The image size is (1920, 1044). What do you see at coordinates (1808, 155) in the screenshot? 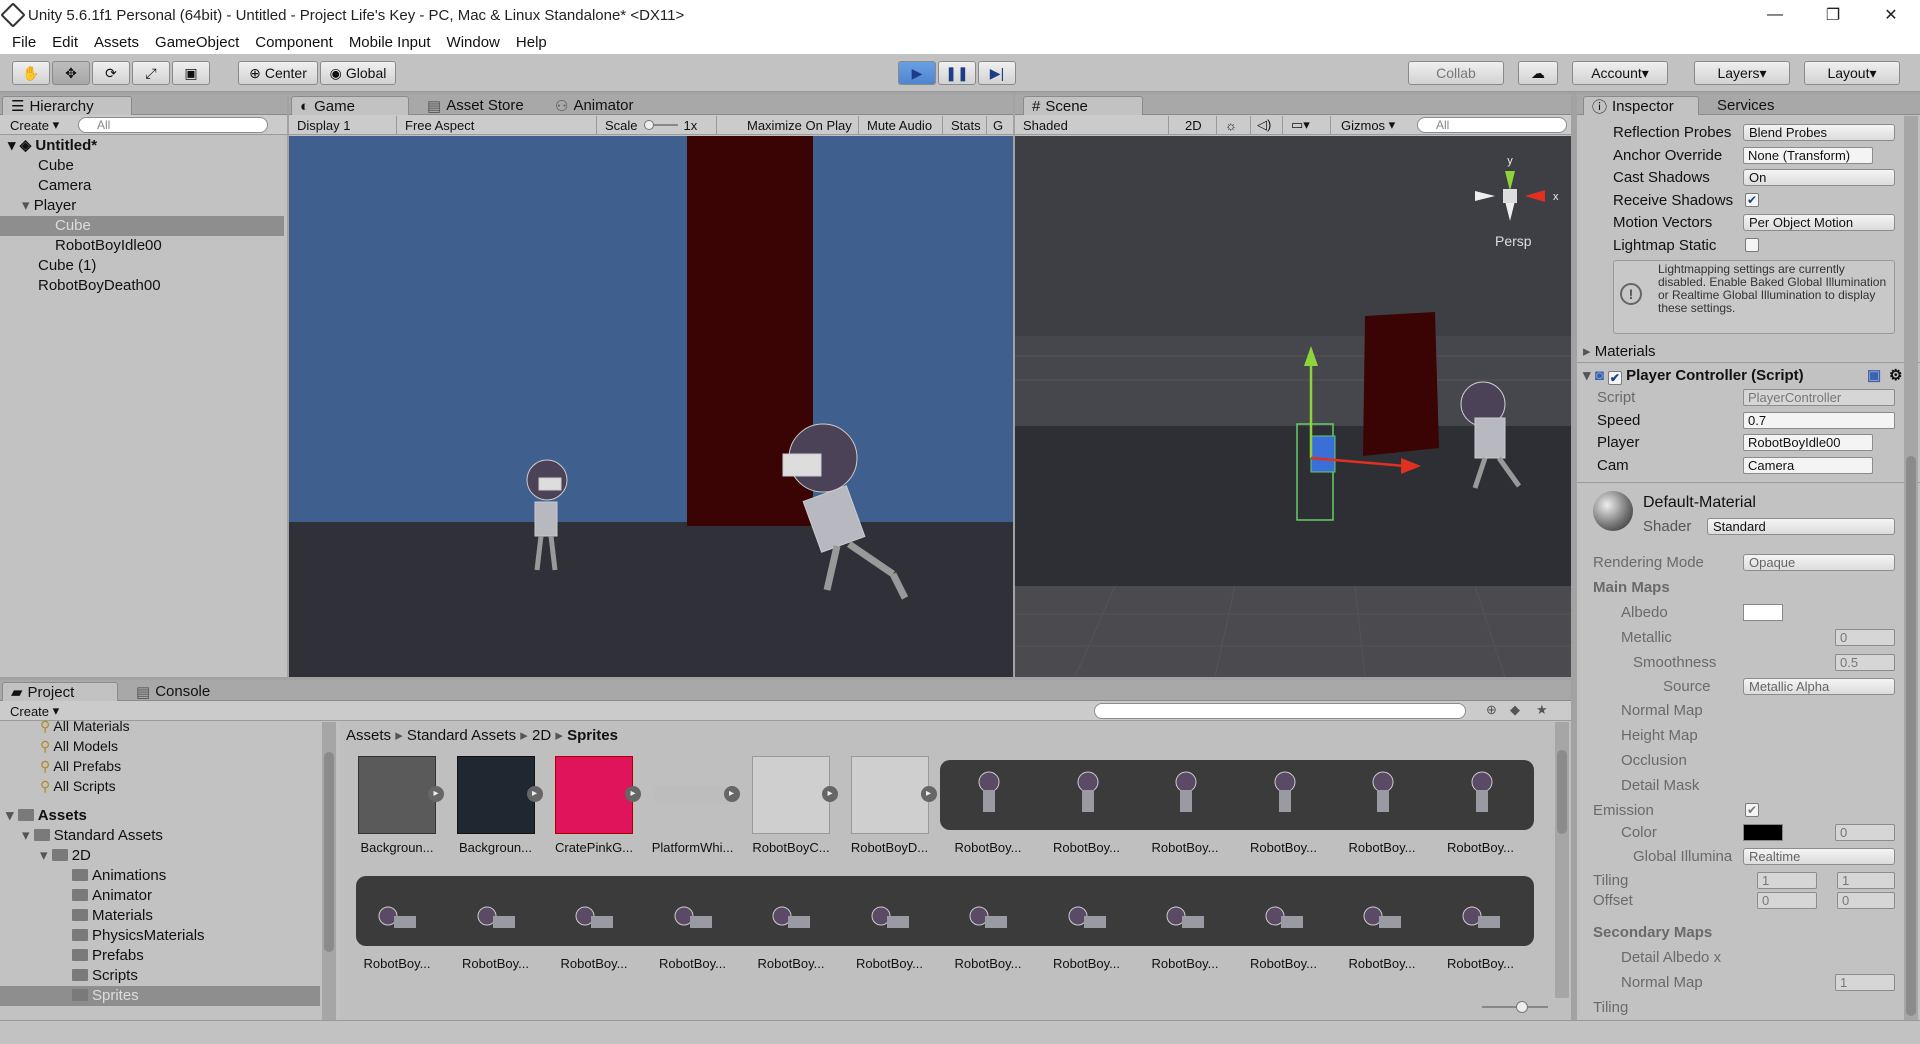
I see `anchor-override-field: None (Transform)` at bounding box center [1808, 155].